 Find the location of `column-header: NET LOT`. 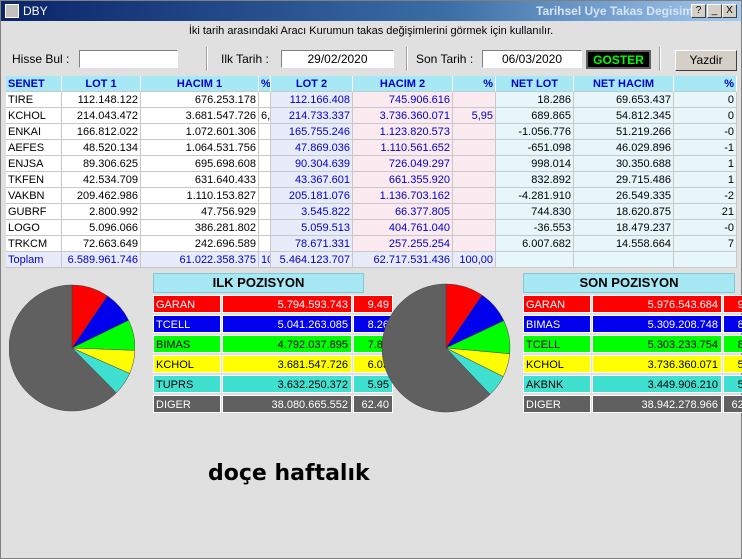

column-header: NET LOT is located at coordinates (535, 84).